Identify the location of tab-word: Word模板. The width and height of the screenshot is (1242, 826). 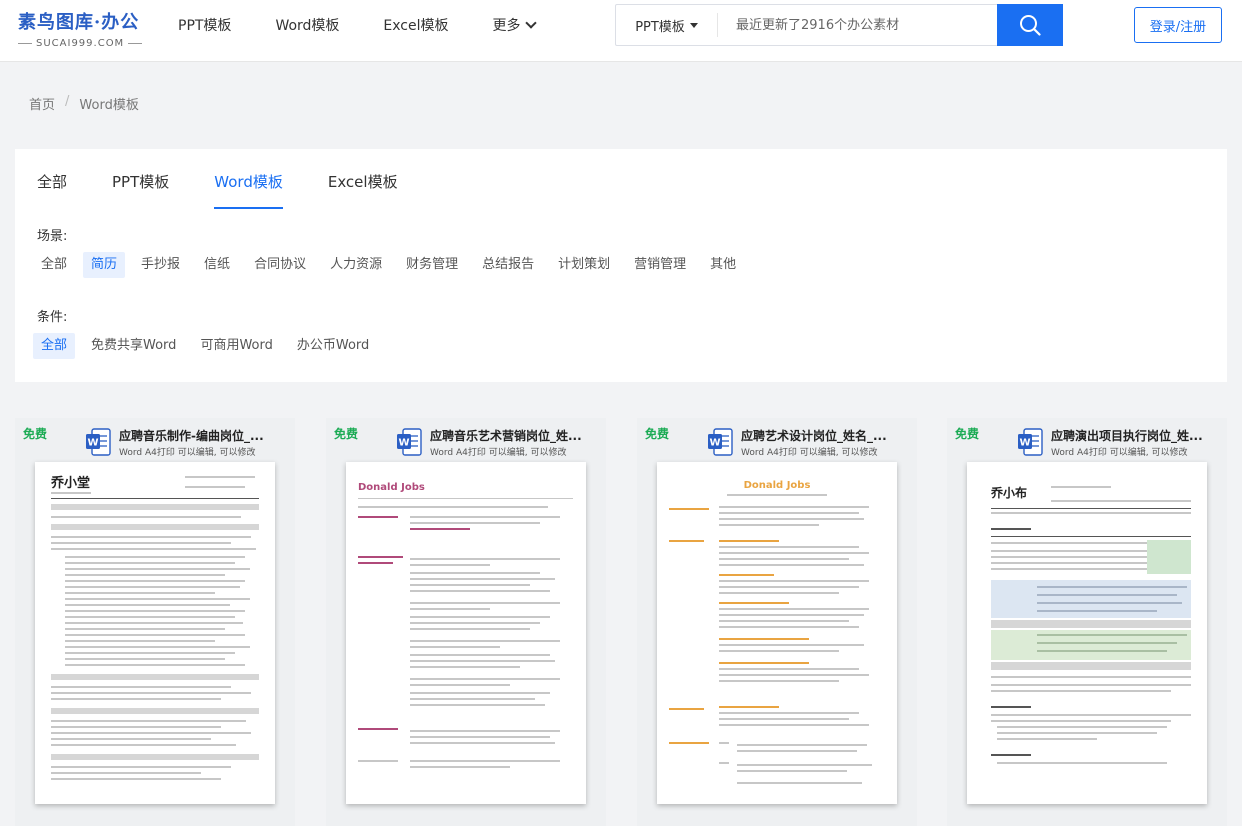
(248, 189).